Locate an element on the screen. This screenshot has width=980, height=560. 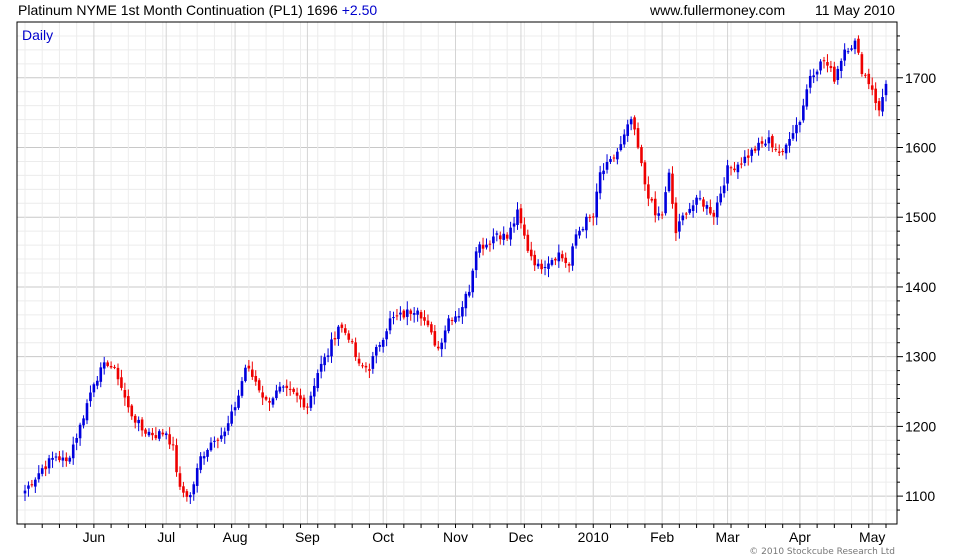
x-tick-label: Feb is located at coordinates (662, 537).